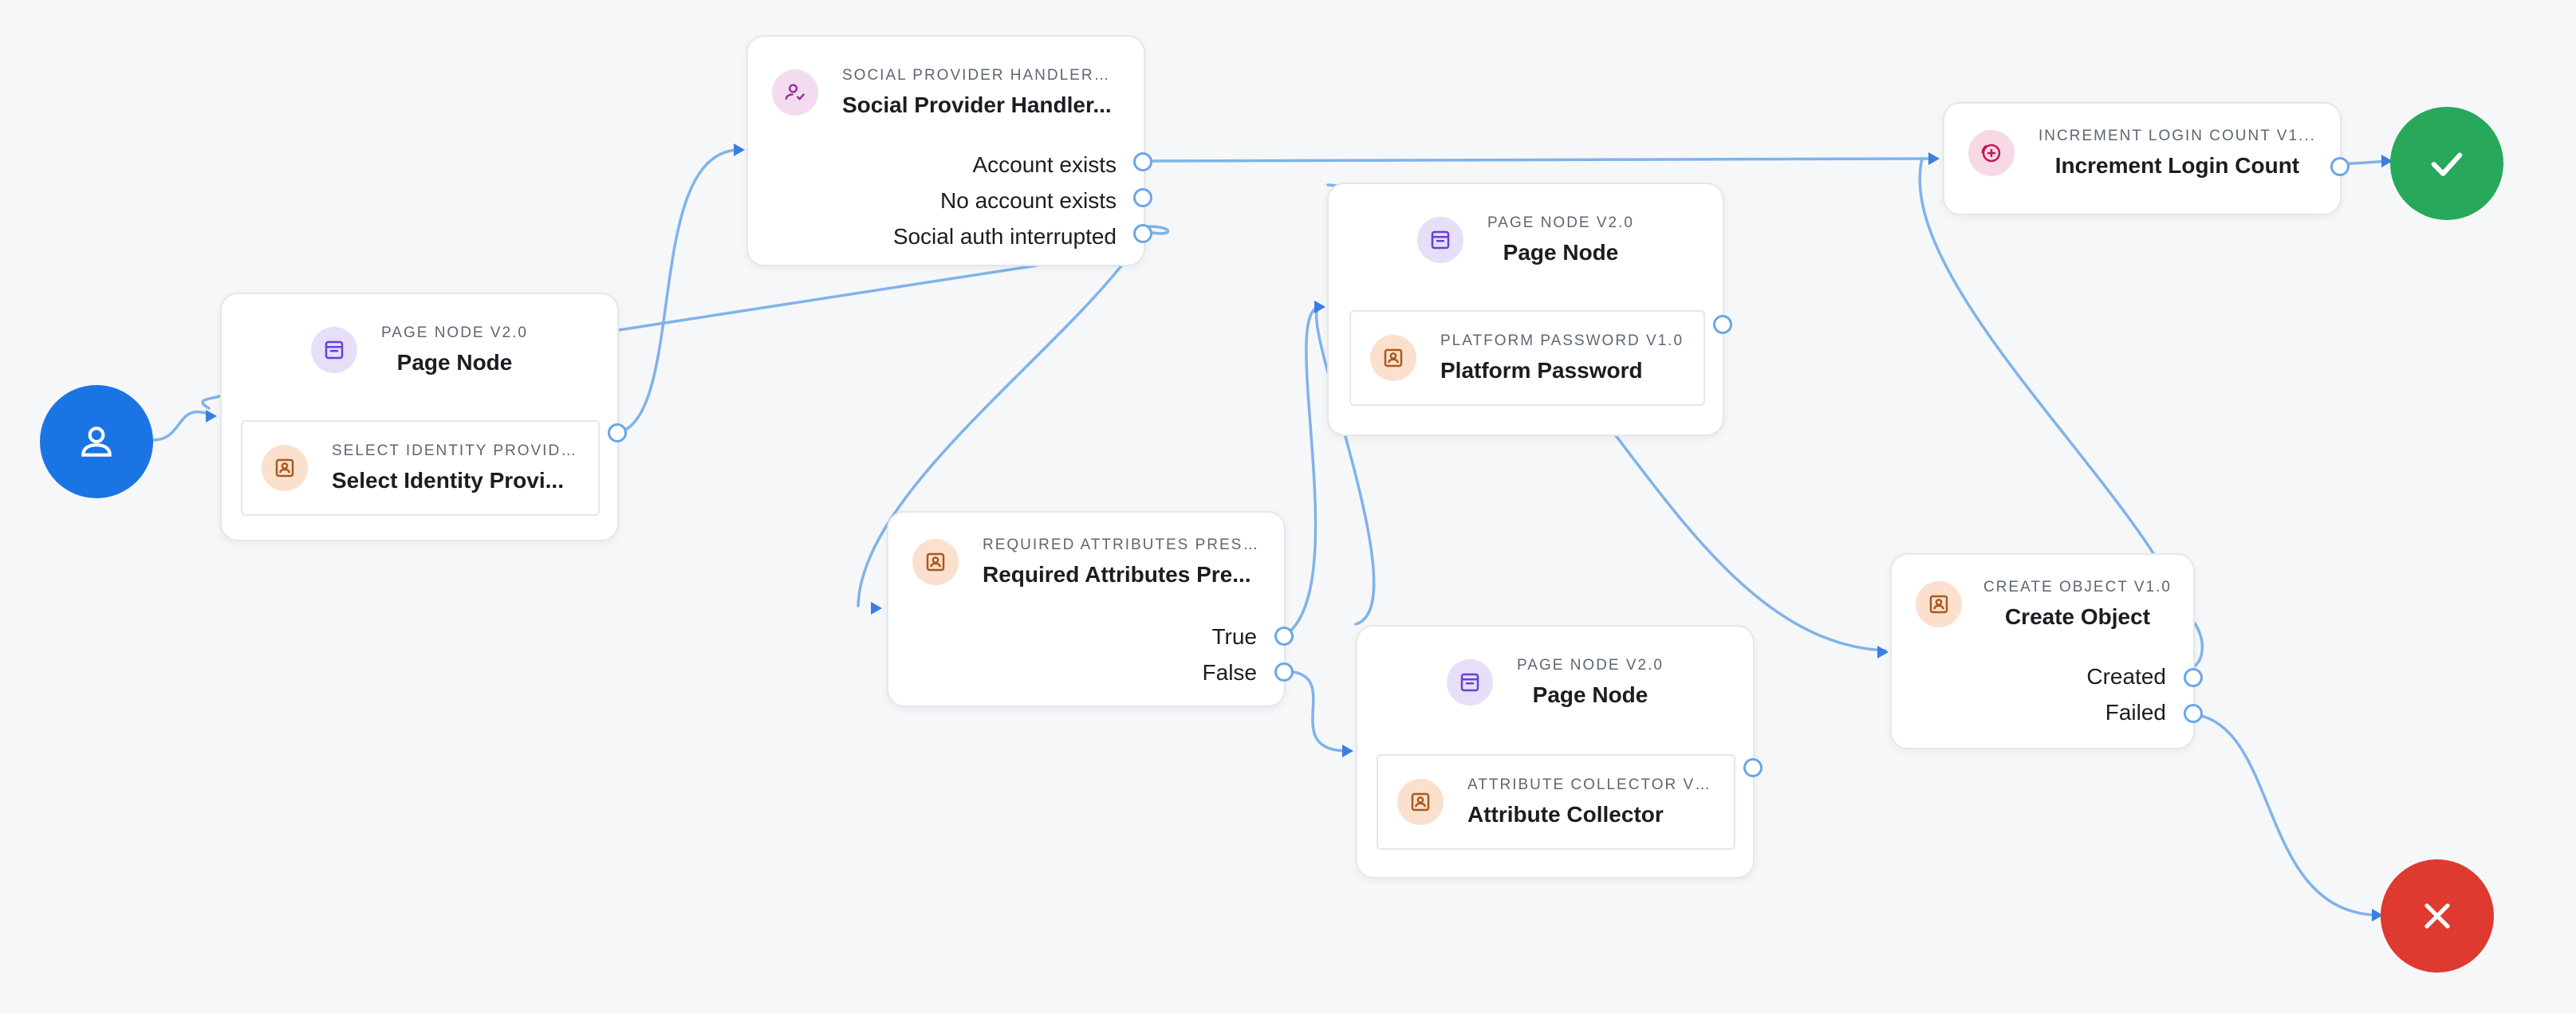 Image resolution: width=2576 pixels, height=1014 pixels. I want to click on edge-page1-to-social, so click(679, 291).